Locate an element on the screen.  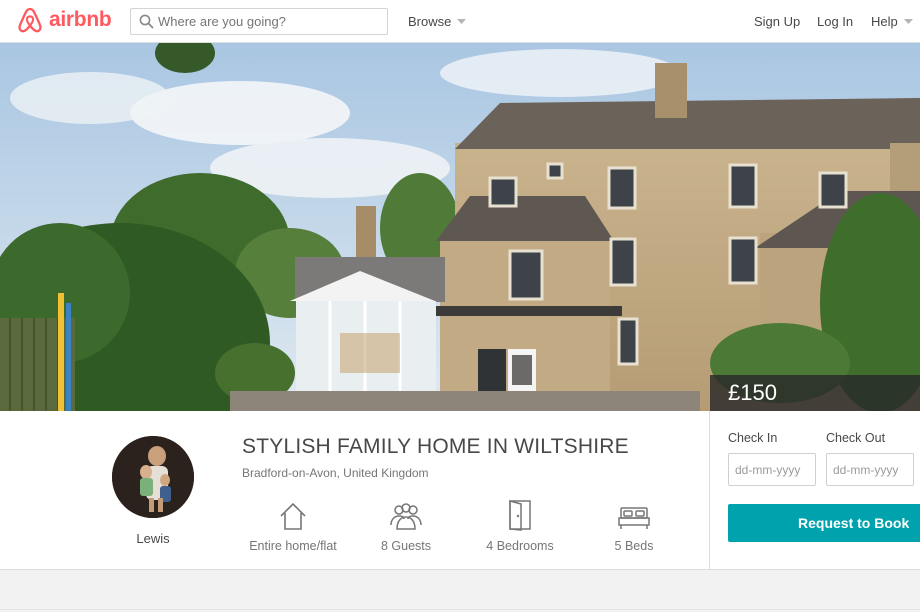
amenity-beds: 5 Beds is located at coordinates (634, 525).